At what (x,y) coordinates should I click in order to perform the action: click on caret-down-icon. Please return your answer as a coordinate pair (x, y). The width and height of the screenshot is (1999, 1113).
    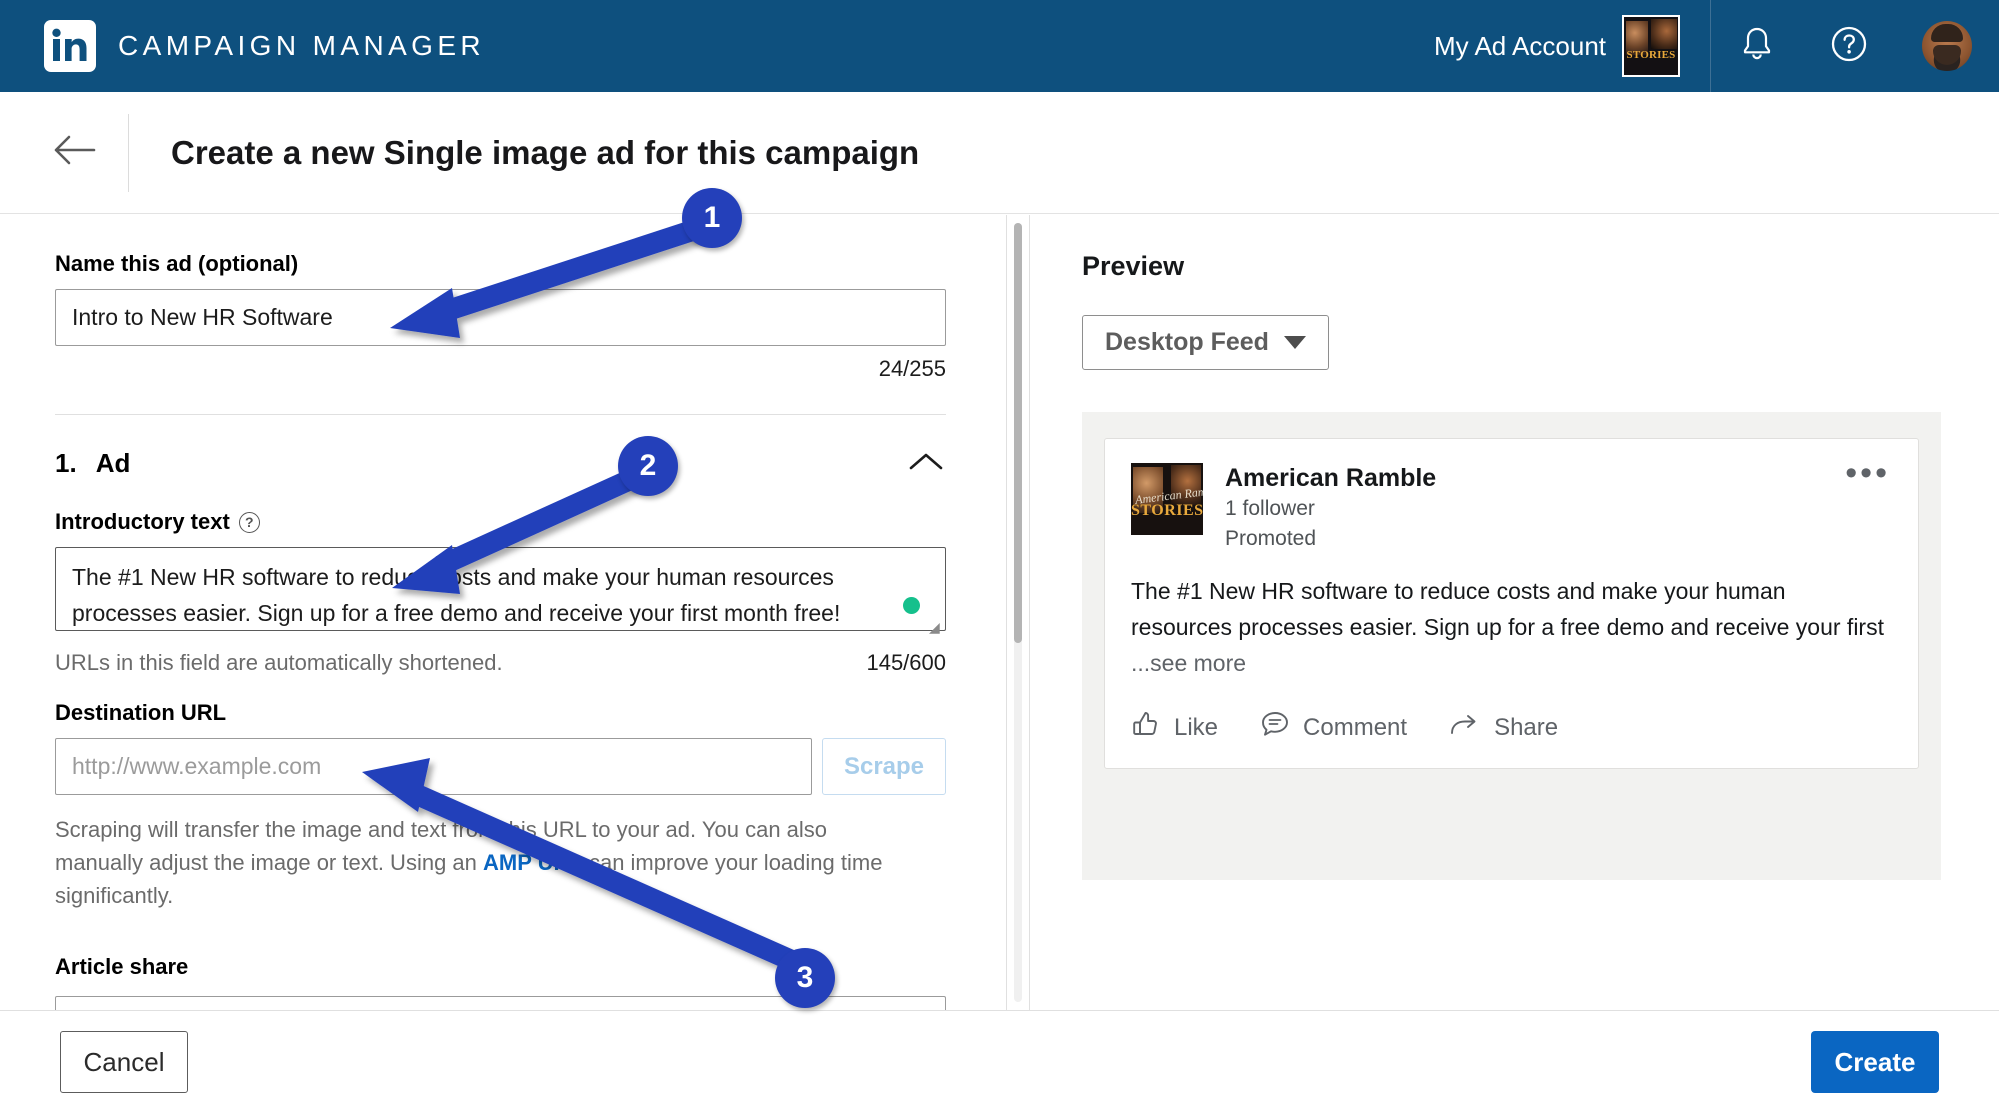
    Looking at the image, I should click on (1294, 342).